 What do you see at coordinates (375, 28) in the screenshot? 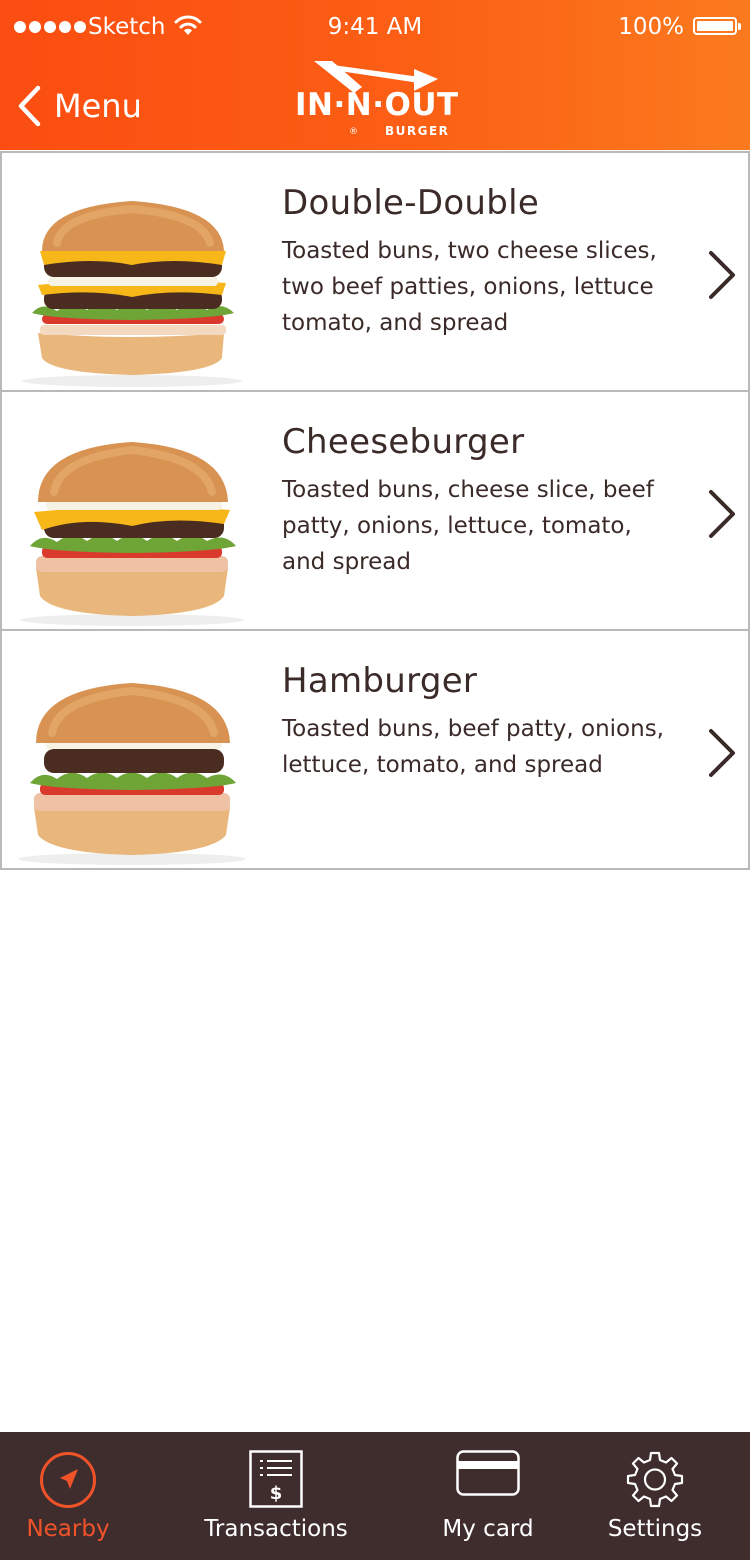
I see `status-bar: Sketch 9:41 AM 100%` at bounding box center [375, 28].